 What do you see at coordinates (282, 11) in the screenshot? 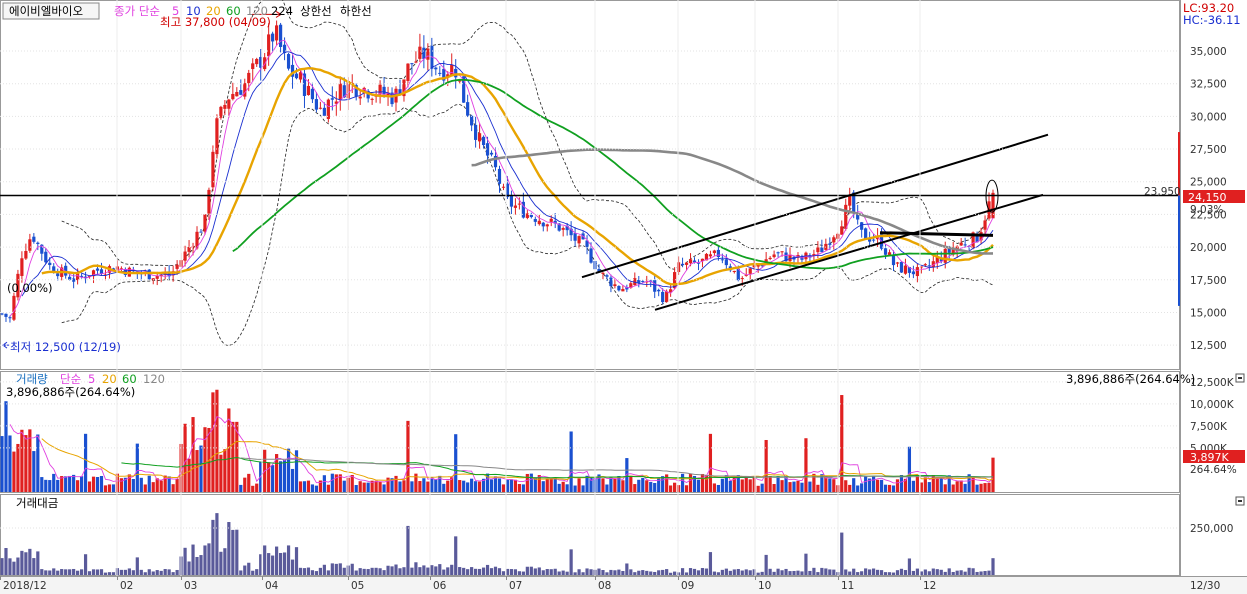
I see `ma-224-label: 224` at bounding box center [282, 11].